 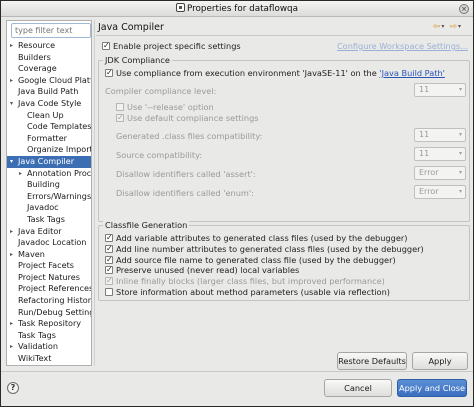 I want to click on java-build-path-link: 'Java Build Path', so click(x=412, y=73).